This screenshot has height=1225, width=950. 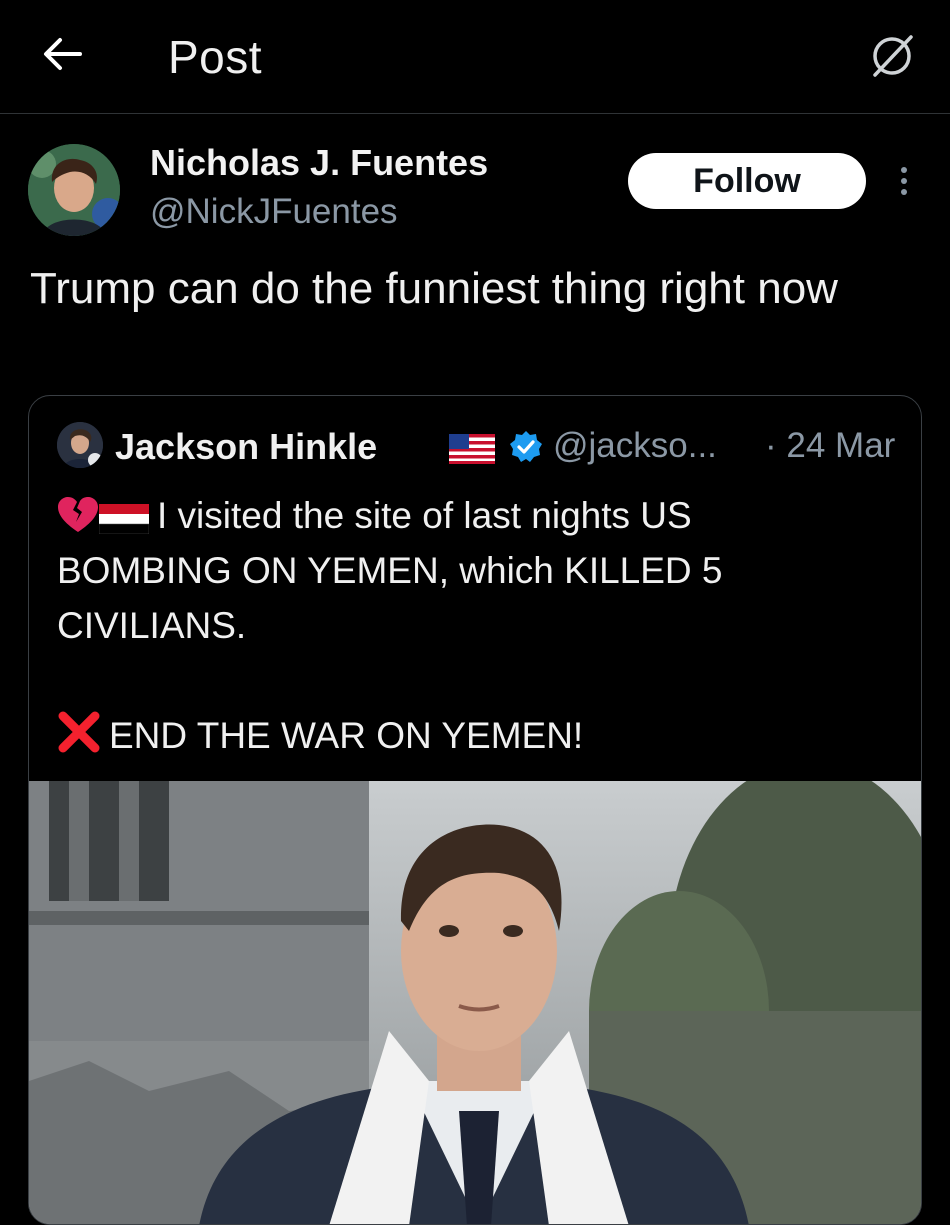 What do you see at coordinates (346, 735) in the screenshot?
I see `quoted-text-line-4: END THE WAR ON YEMEN!` at bounding box center [346, 735].